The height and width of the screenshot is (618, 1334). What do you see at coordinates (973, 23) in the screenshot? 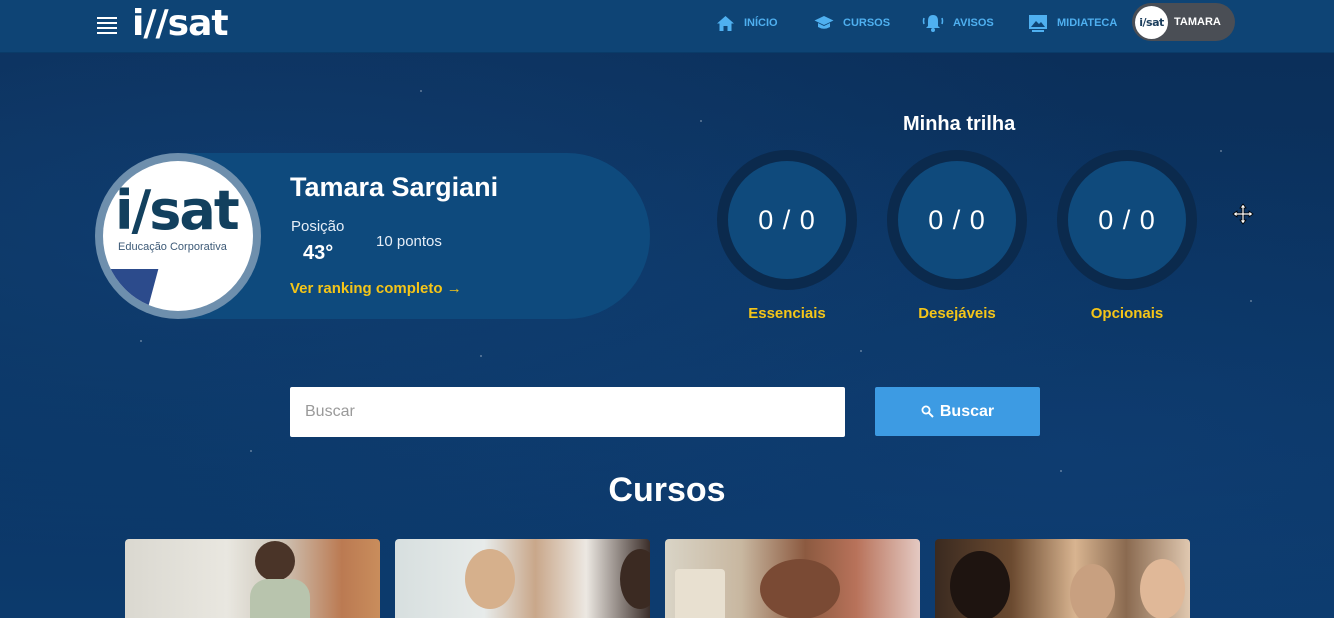
I see `nav-label-avisos: AVISOS` at bounding box center [973, 23].